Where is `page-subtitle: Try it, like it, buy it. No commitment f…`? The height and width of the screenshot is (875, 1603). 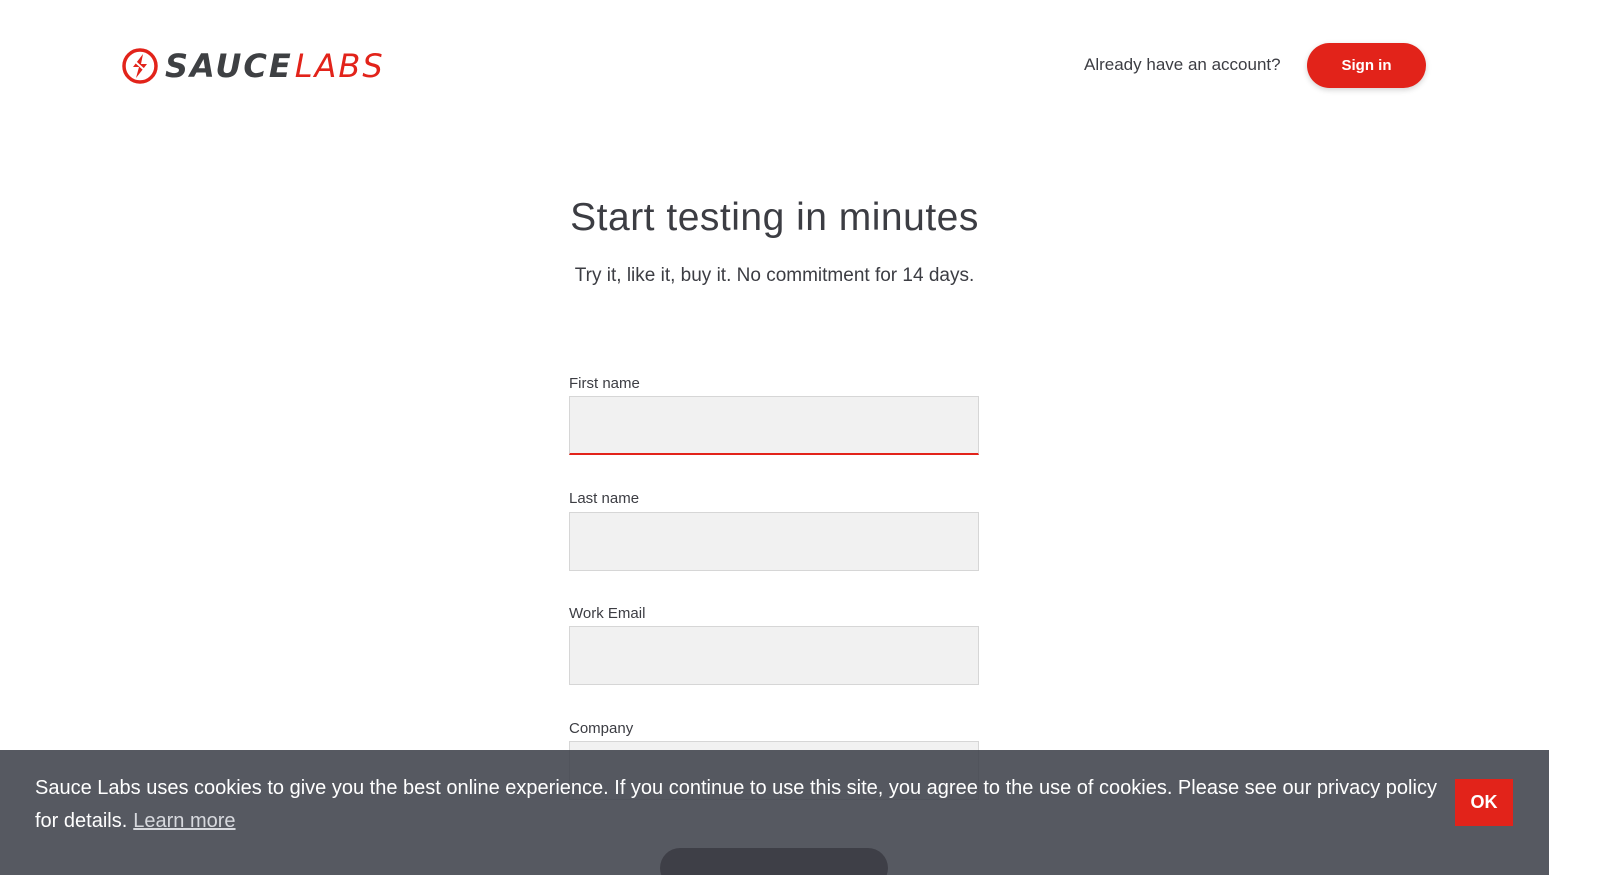
page-subtitle: Try it, like it, buy it. No commitment f… is located at coordinates (774, 275).